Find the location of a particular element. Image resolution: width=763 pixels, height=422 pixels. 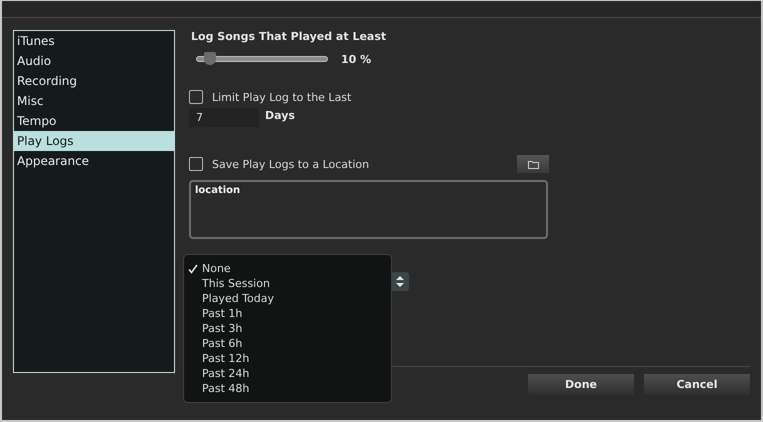

sidebar-item: Tempo is located at coordinates (94, 121).